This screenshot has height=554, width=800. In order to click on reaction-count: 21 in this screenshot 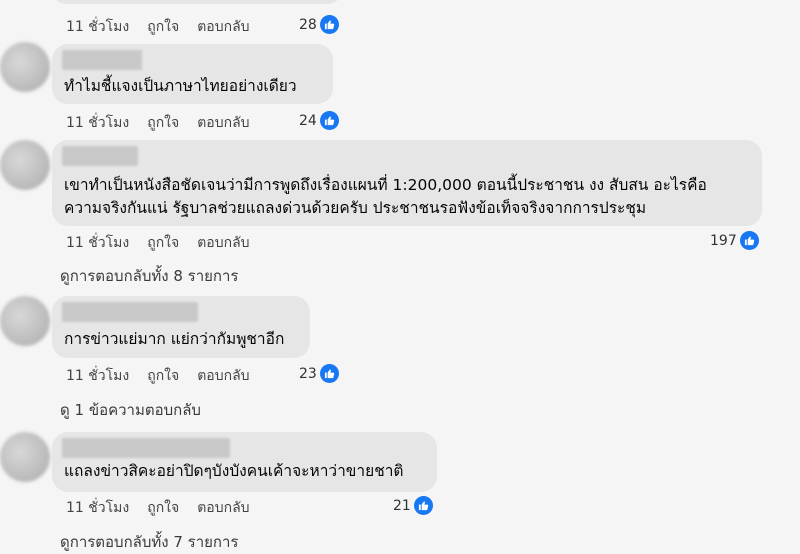, I will do `click(413, 505)`.